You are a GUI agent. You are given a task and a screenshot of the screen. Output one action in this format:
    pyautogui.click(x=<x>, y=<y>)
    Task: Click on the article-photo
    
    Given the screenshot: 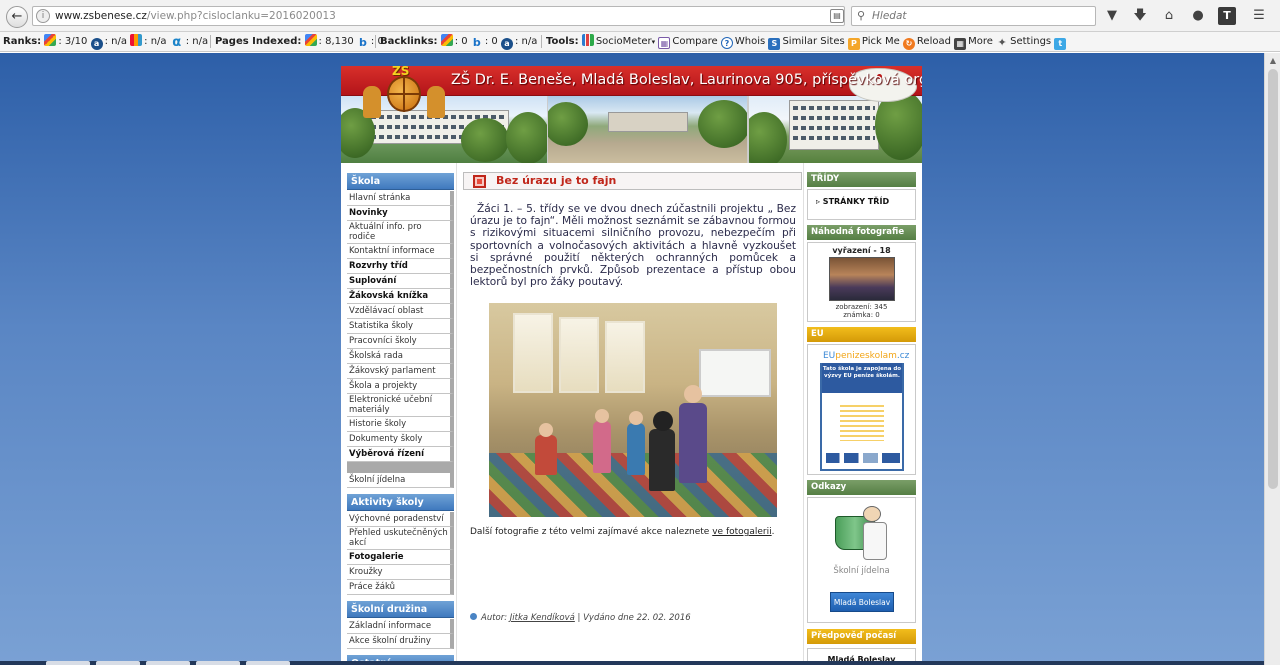 What is the action you would take?
    pyautogui.click(x=633, y=410)
    